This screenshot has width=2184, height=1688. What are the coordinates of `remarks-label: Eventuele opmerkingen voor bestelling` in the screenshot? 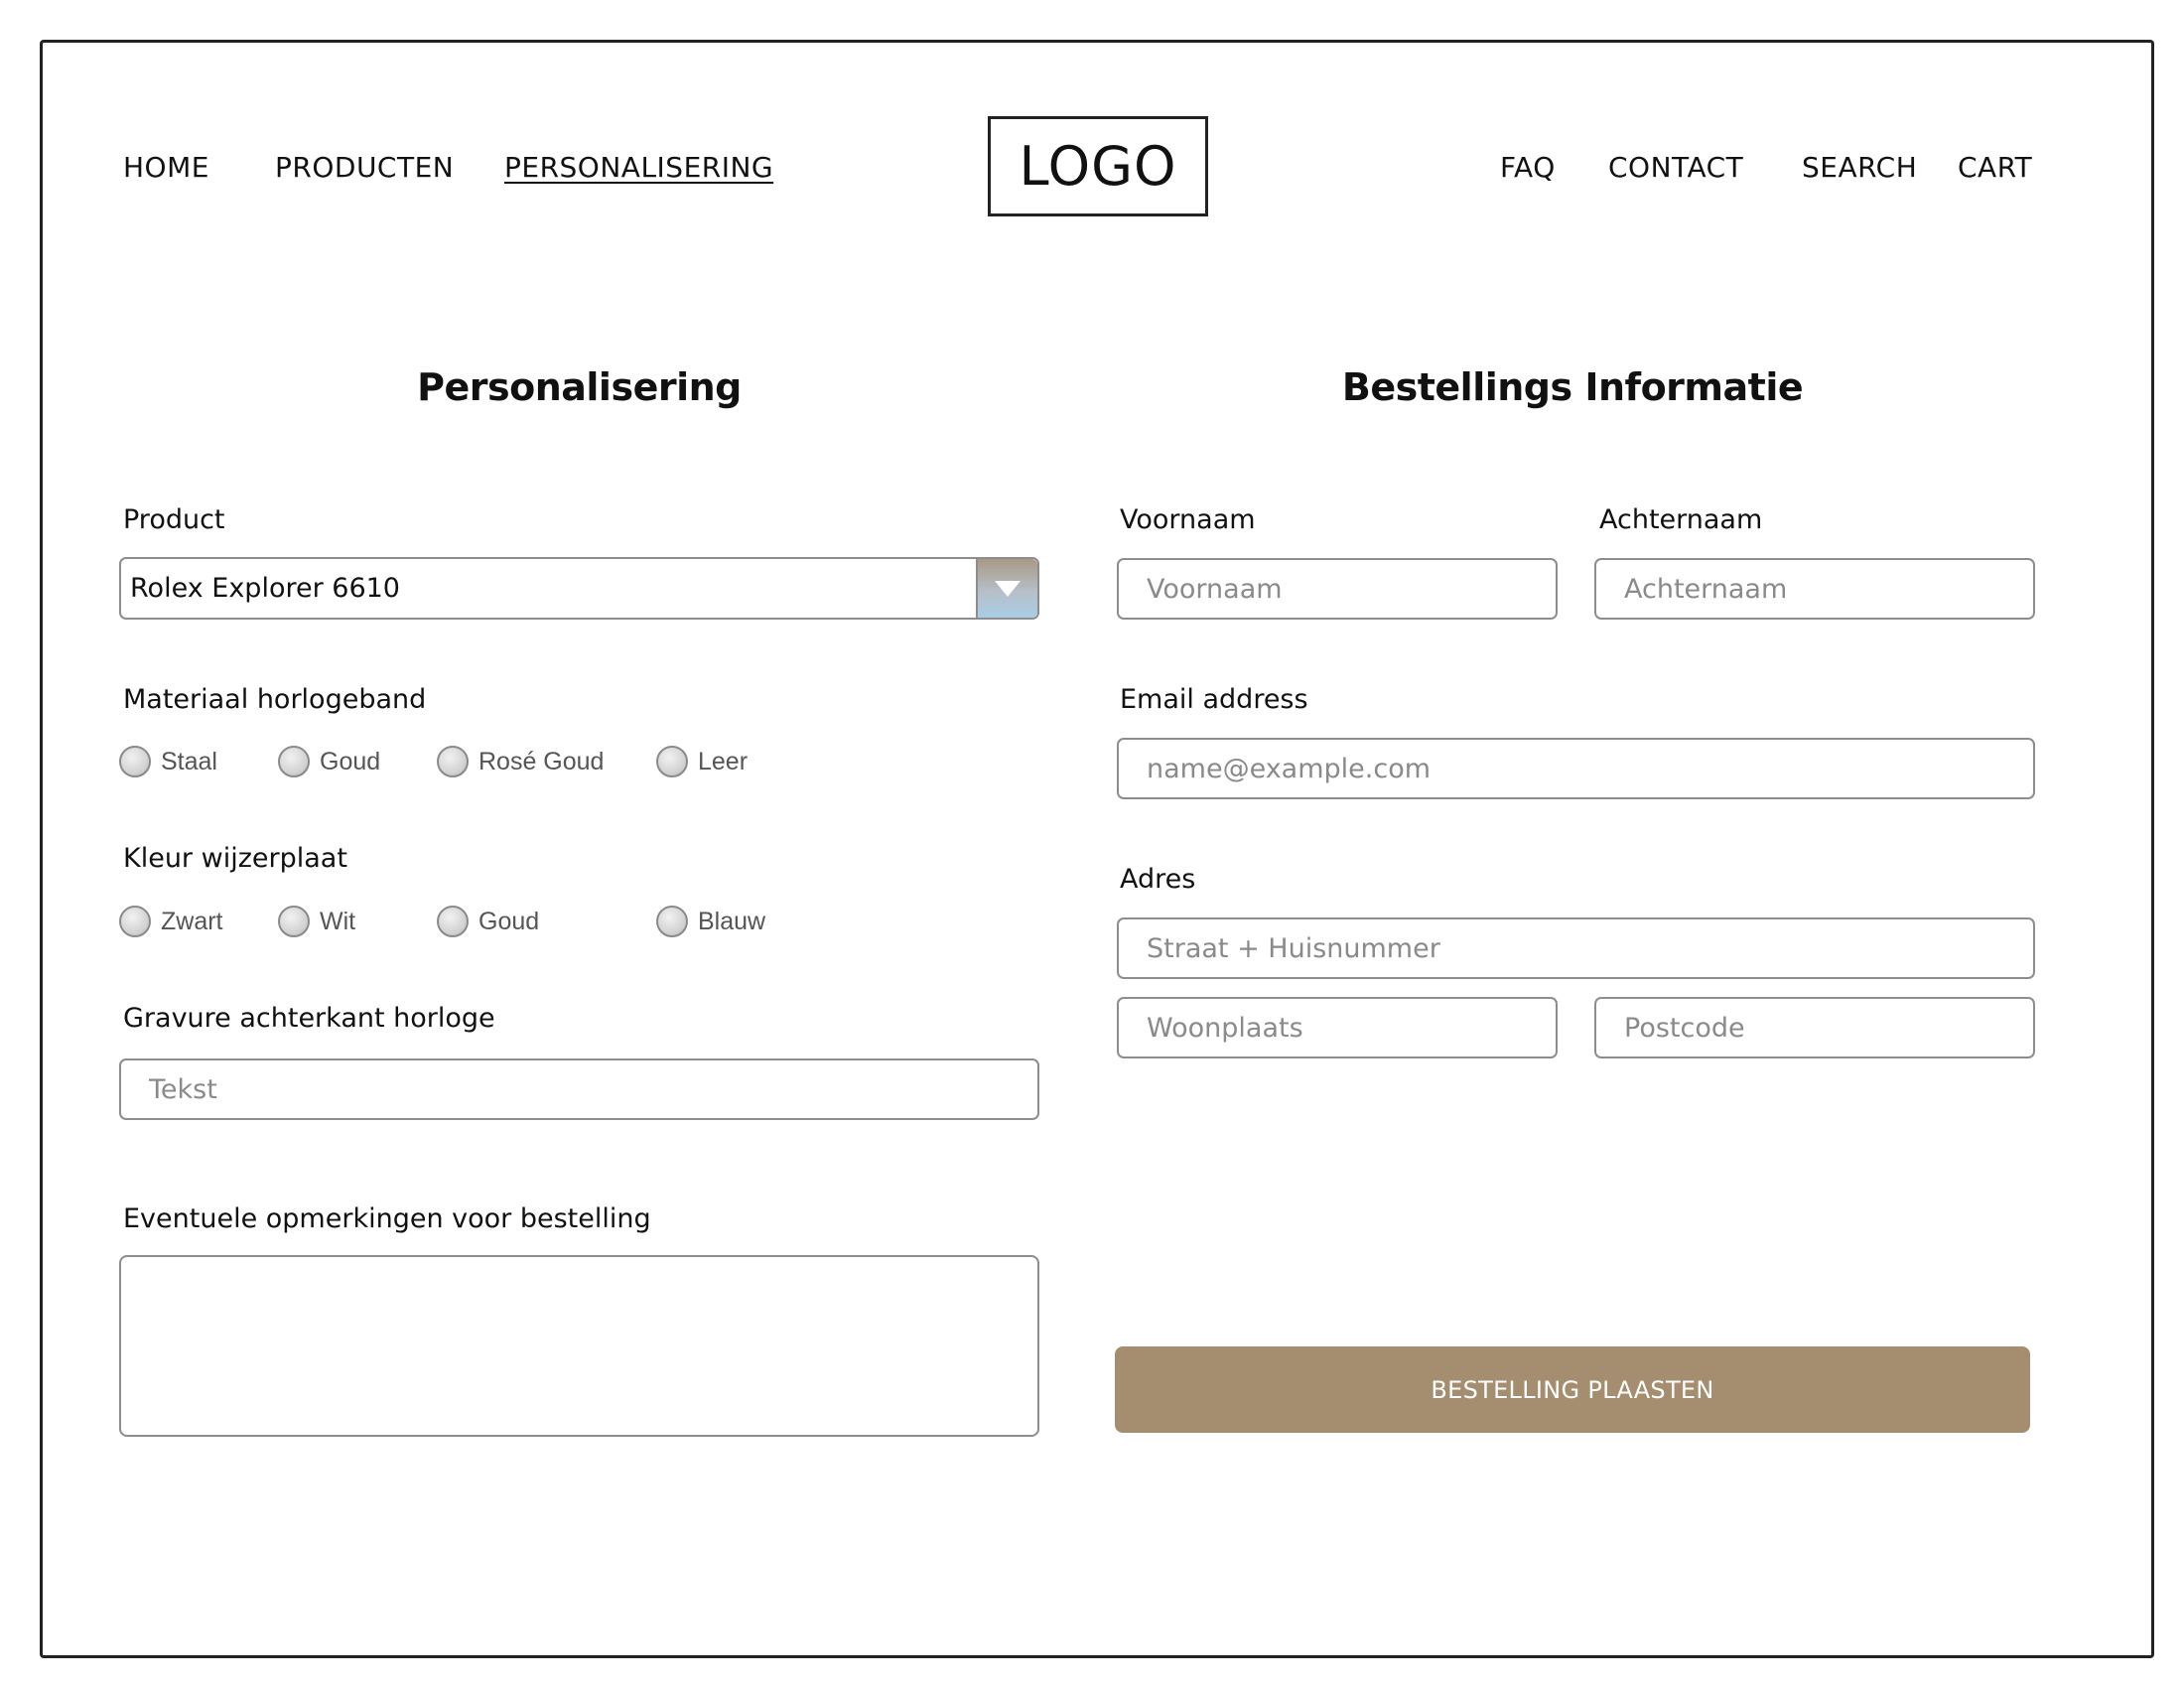 It's located at (387, 1218).